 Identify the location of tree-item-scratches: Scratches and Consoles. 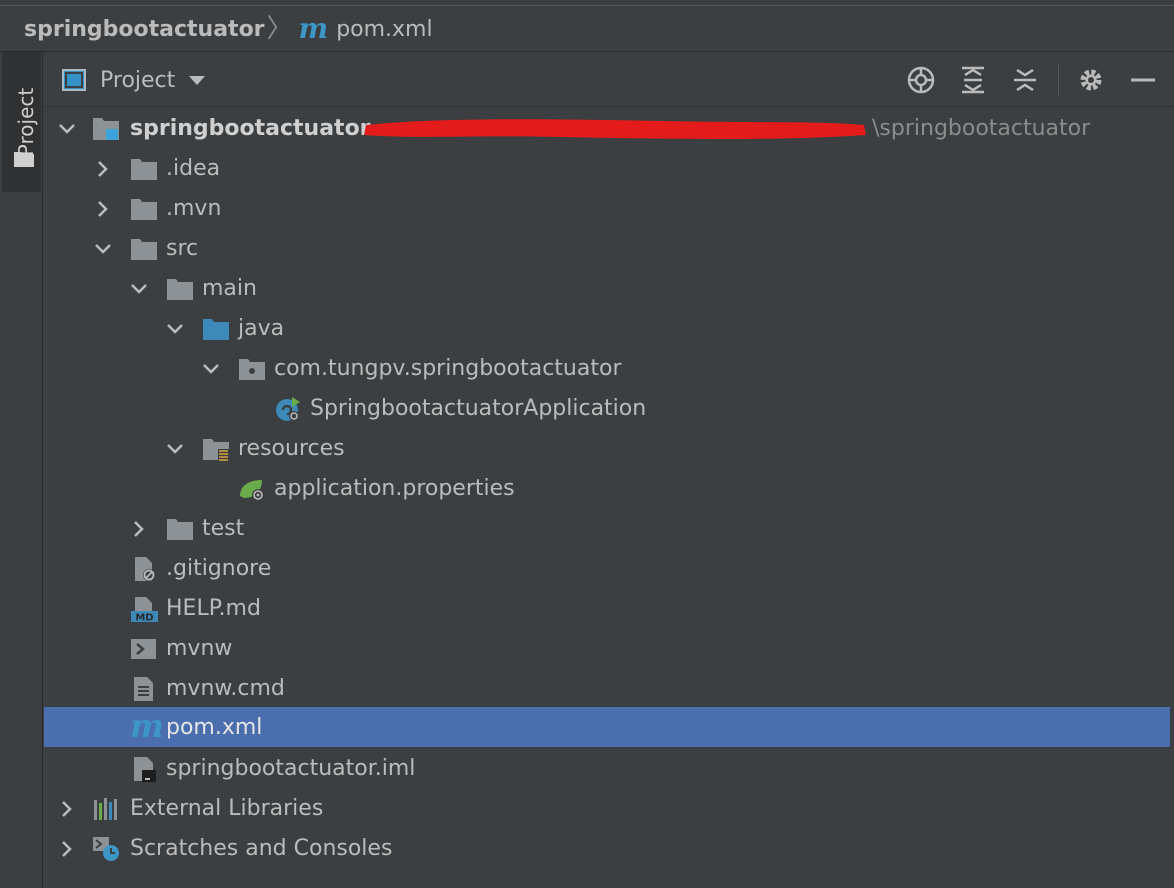
(607, 849).